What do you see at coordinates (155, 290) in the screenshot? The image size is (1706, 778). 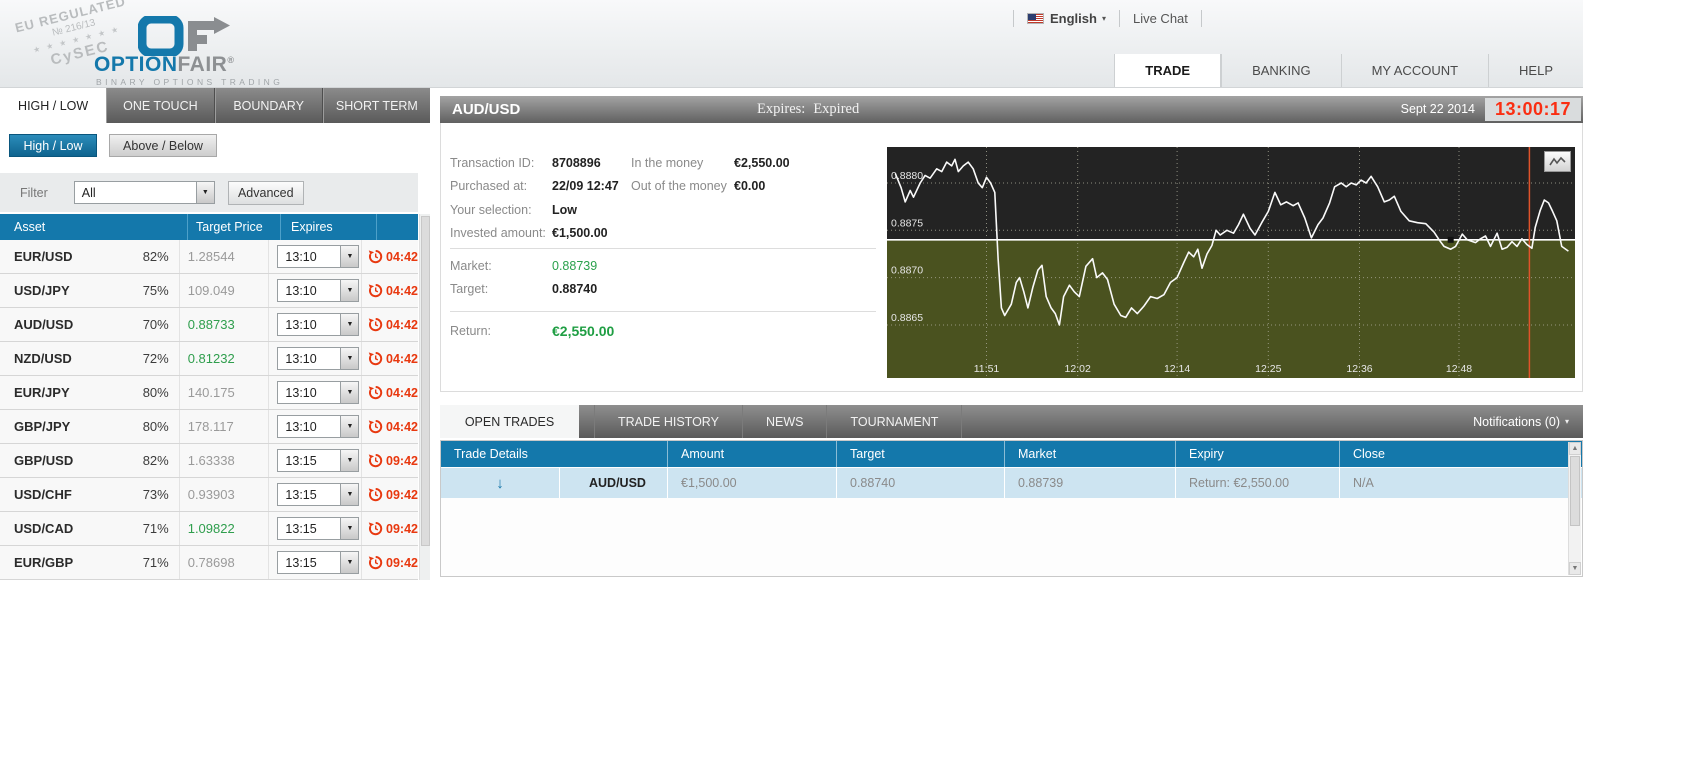 I see `asset-payout: 75%` at bounding box center [155, 290].